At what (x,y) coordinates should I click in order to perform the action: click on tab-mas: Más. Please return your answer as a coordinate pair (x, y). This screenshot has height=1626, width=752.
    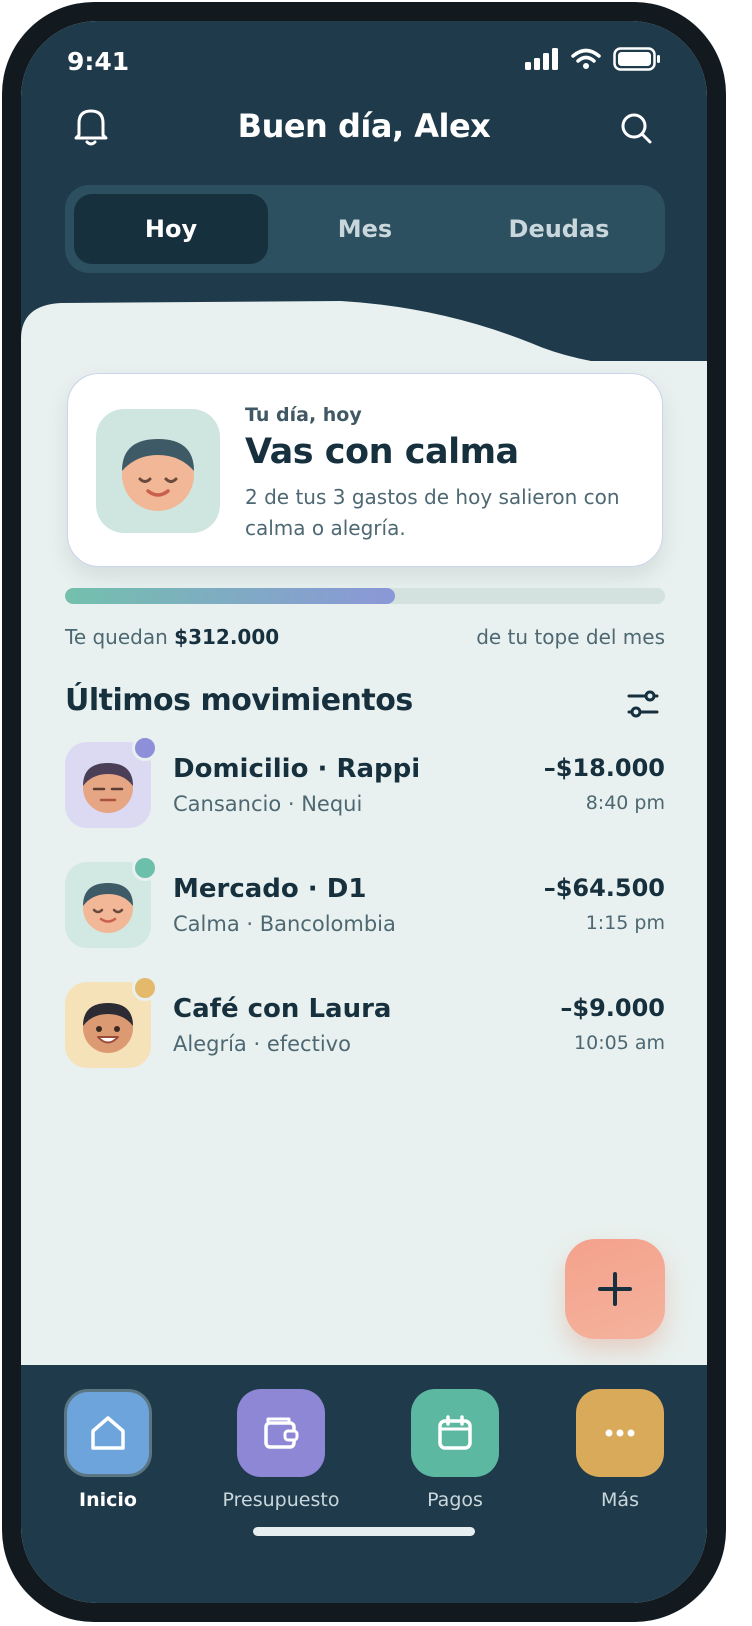
    Looking at the image, I should click on (620, 1455).